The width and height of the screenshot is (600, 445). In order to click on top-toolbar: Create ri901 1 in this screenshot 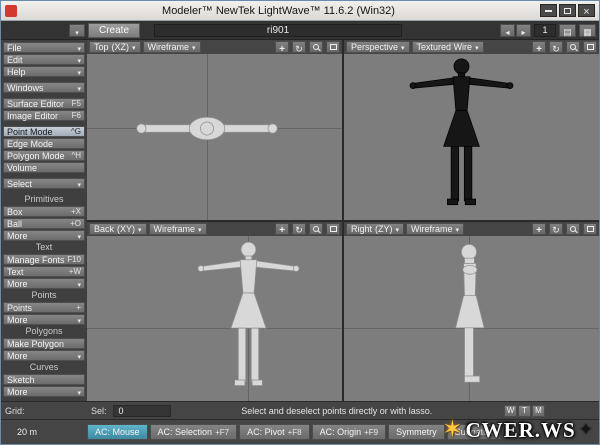, I will do `click(300, 30)`.